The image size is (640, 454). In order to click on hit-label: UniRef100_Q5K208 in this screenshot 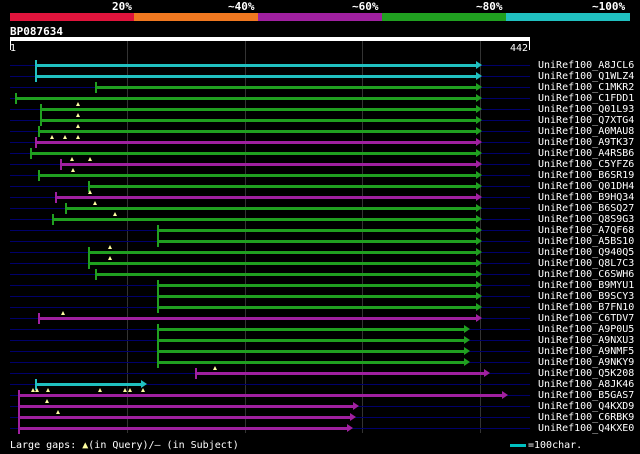, I will do `click(586, 373)`.